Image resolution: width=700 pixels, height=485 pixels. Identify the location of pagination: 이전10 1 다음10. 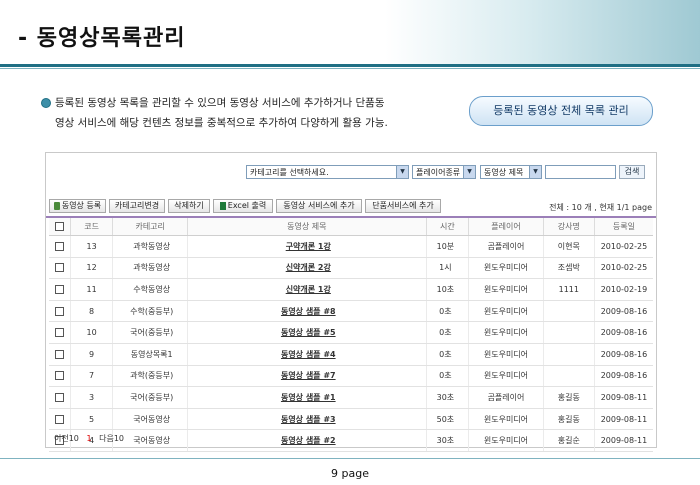
(89, 438).